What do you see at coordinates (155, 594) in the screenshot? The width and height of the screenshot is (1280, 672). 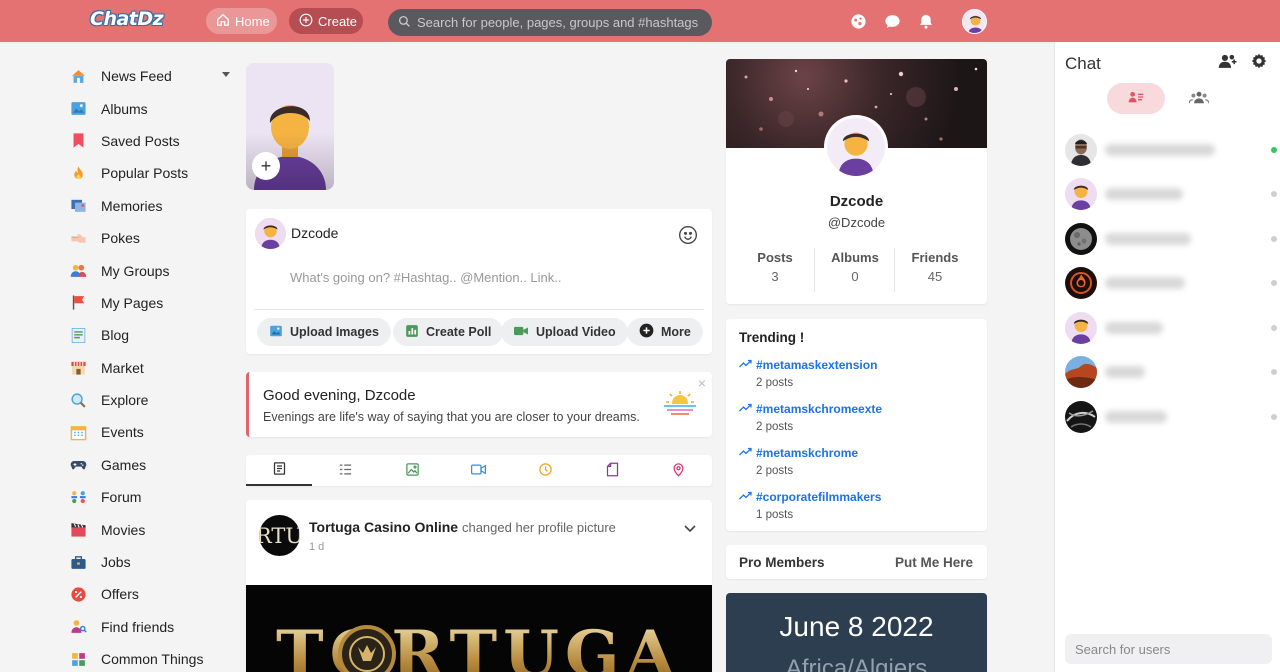 I see `sidebar-item-offers: Offers` at bounding box center [155, 594].